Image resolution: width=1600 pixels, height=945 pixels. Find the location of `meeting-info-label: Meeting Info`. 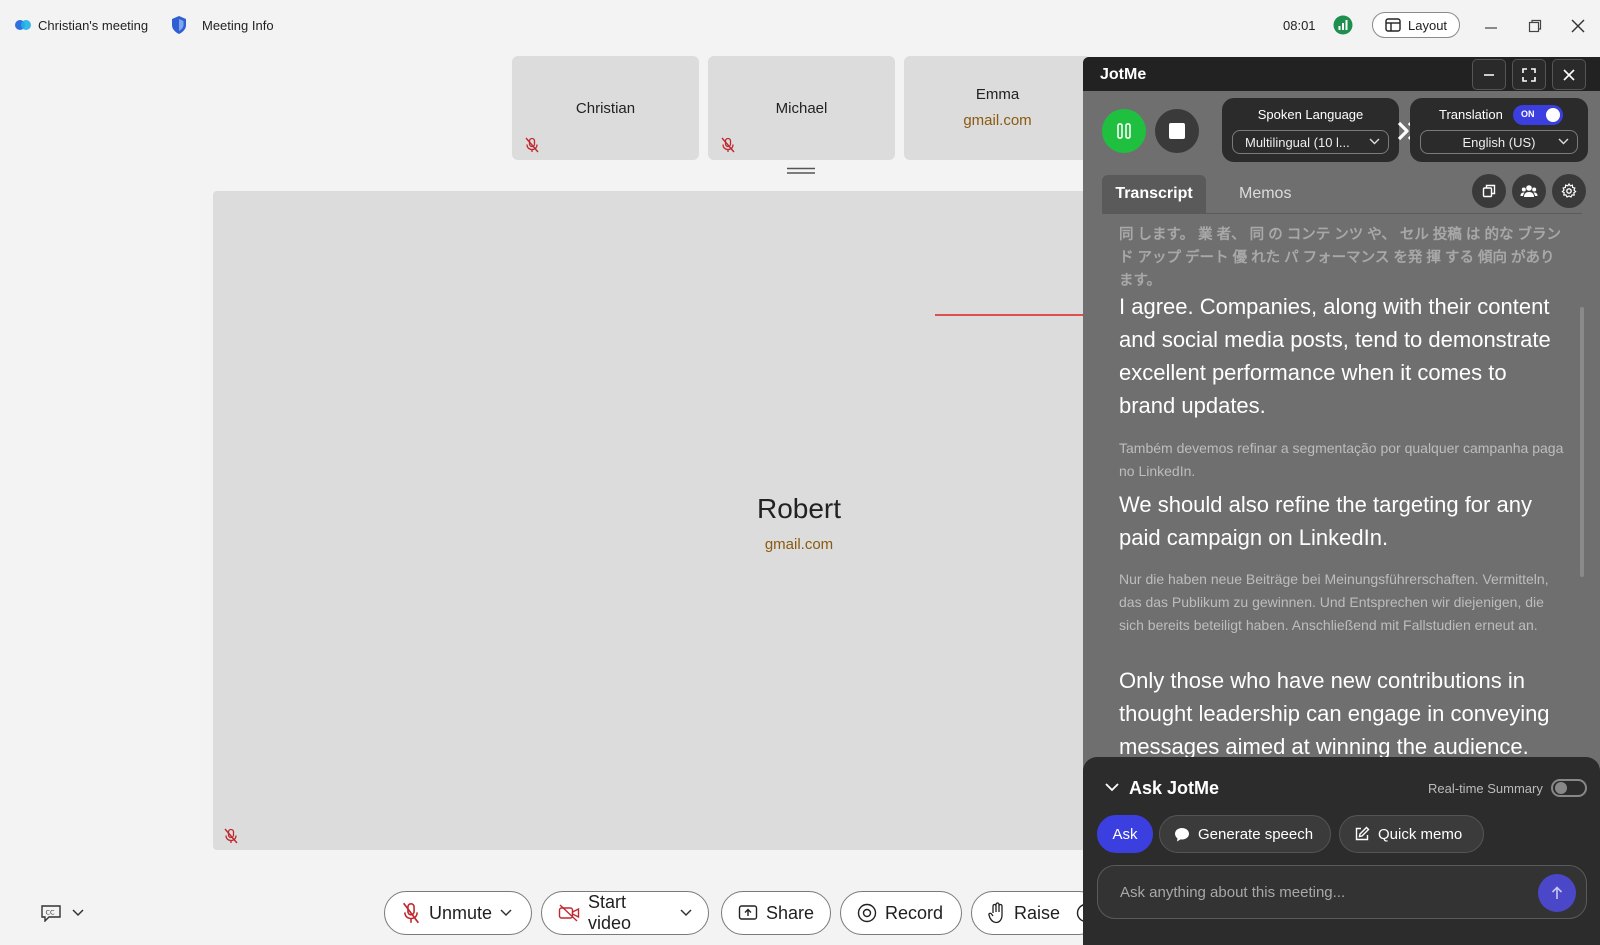

meeting-info-label: Meeting Info is located at coordinates (238, 25).